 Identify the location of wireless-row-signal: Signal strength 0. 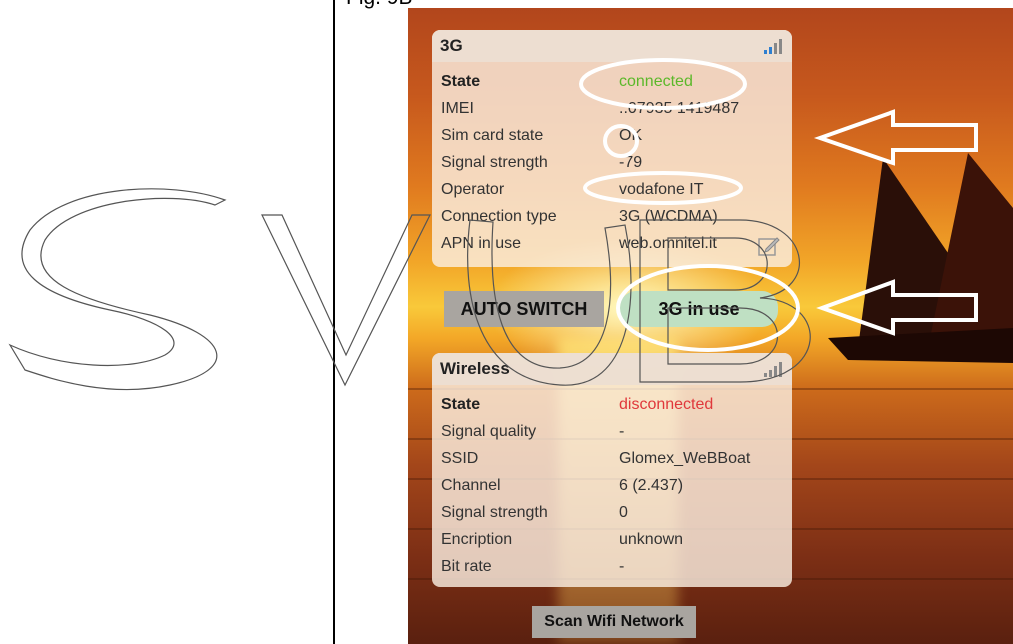
(612, 512).